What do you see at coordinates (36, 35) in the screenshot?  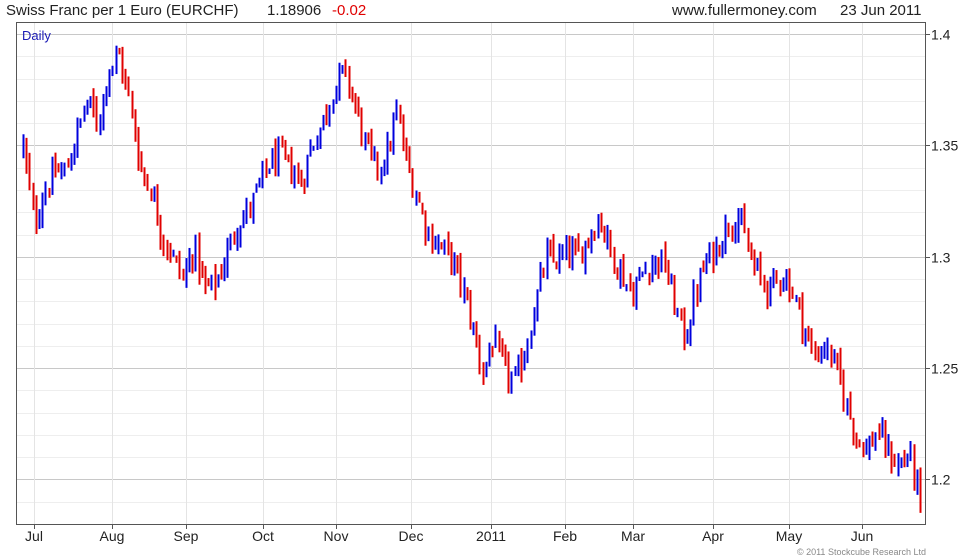 I see `period-label: Daily` at bounding box center [36, 35].